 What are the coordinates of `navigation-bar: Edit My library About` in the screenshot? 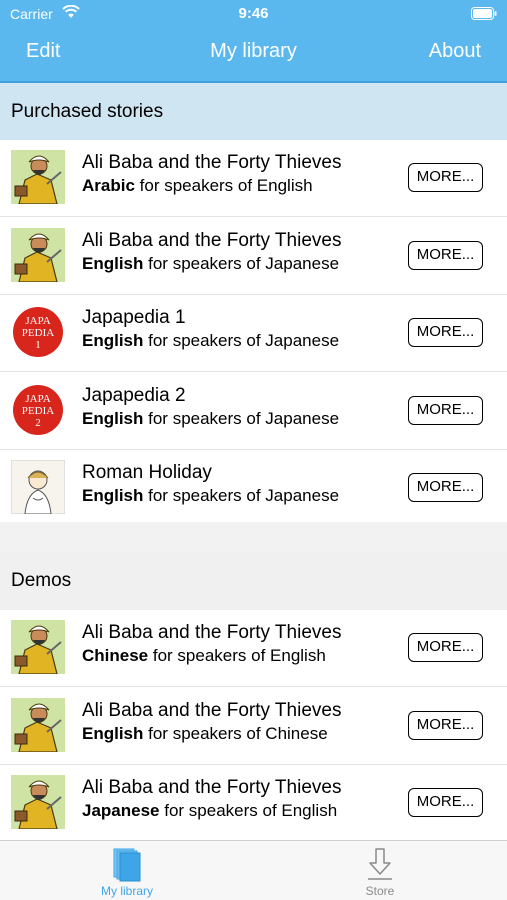 It's located at (253, 54).